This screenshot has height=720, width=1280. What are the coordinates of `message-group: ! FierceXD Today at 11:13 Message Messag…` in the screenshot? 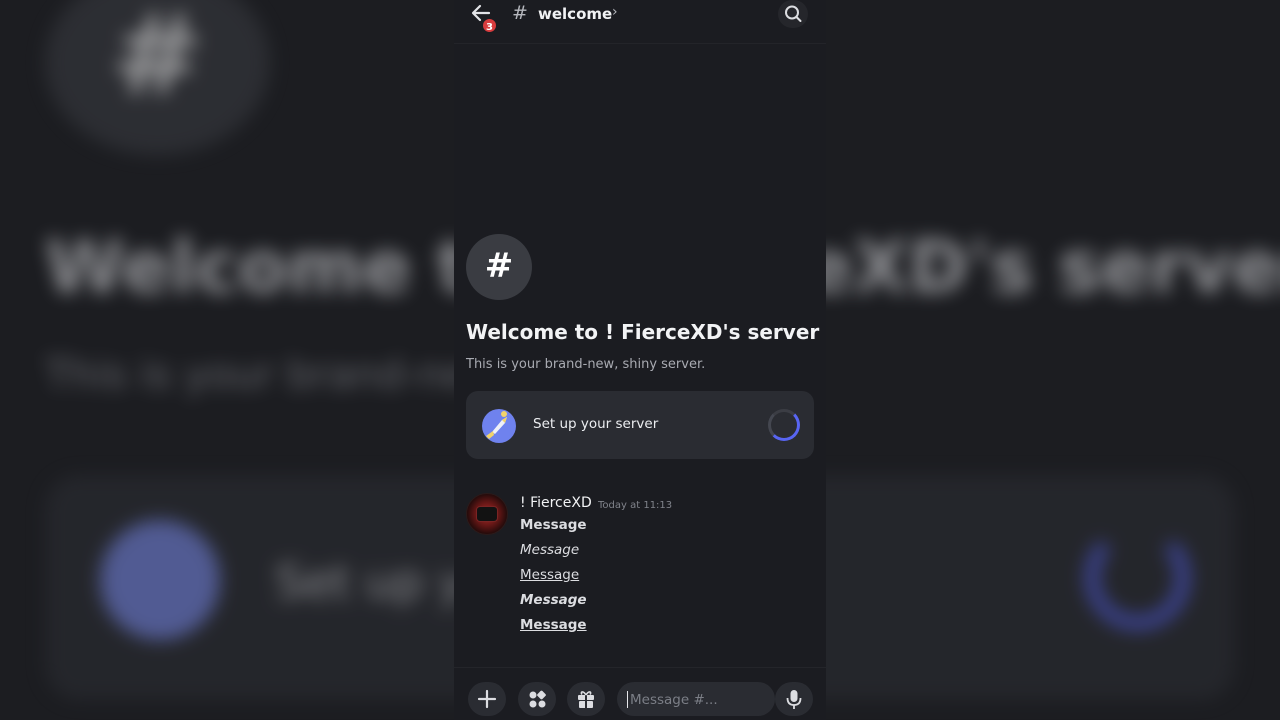 It's located at (640, 568).